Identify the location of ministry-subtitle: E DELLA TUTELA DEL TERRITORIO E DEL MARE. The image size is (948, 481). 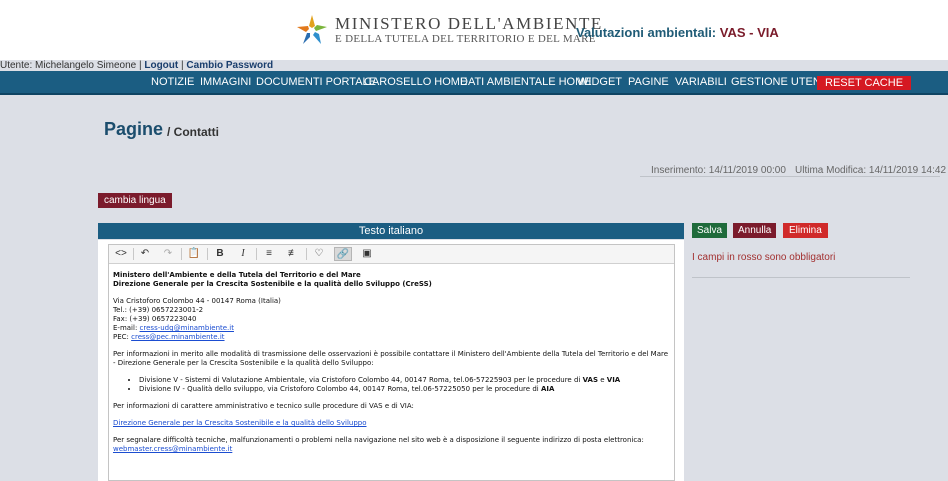
(465, 39).